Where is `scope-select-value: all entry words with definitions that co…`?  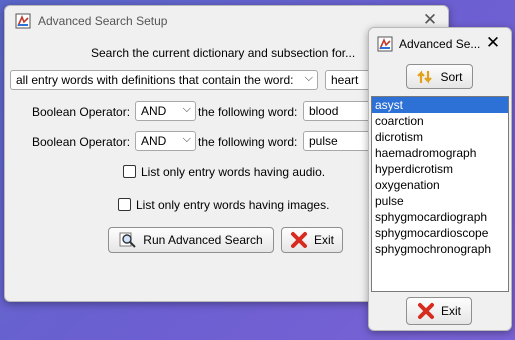 scope-select-value: all entry words with definitions that co… is located at coordinates (155, 80).